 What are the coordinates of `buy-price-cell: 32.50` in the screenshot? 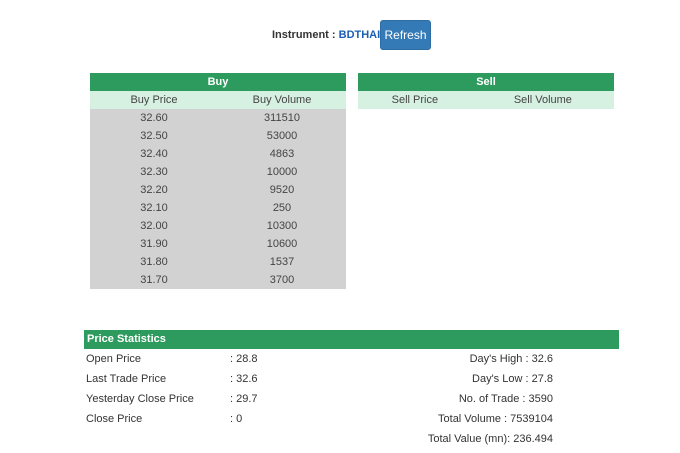 It's located at (154, 136).